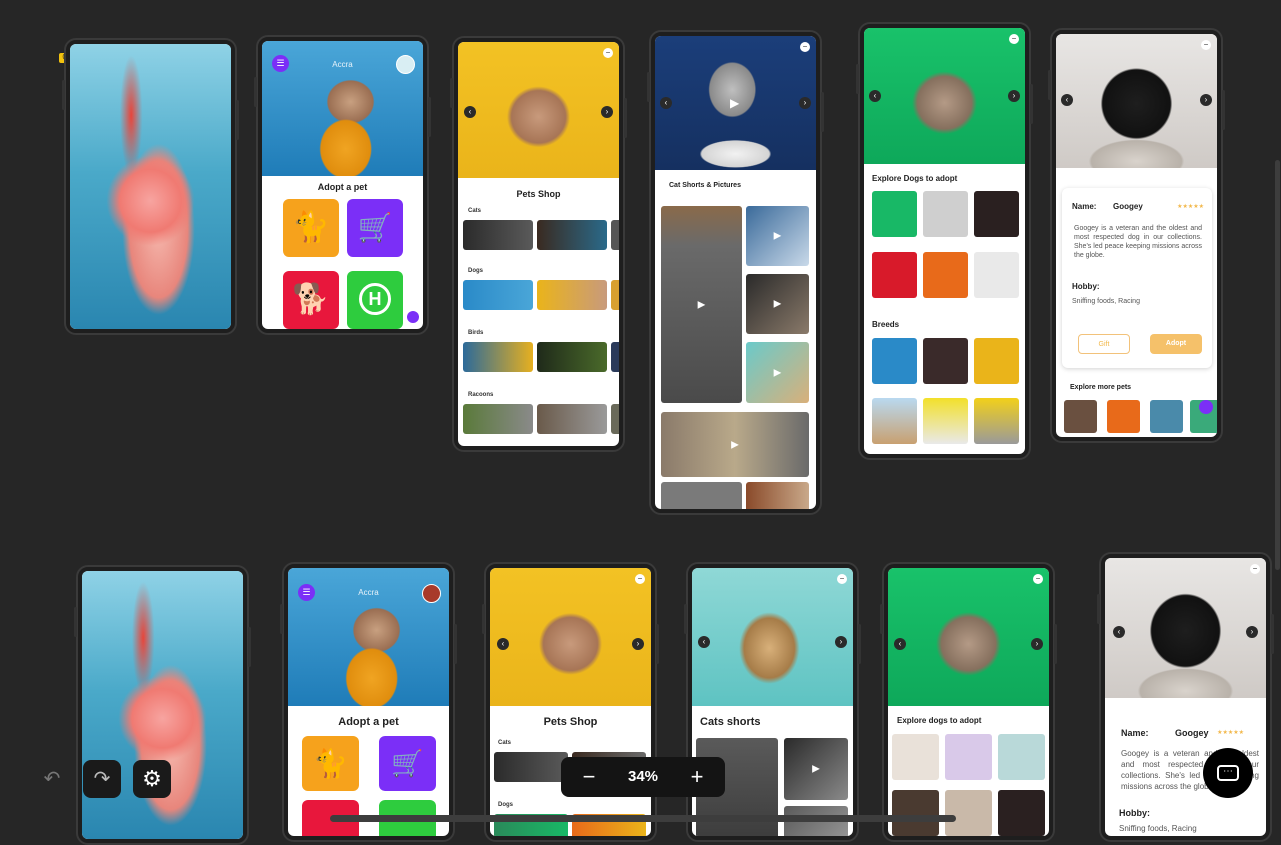  I want to click on zoom-out-button: −, so click(589, 777).